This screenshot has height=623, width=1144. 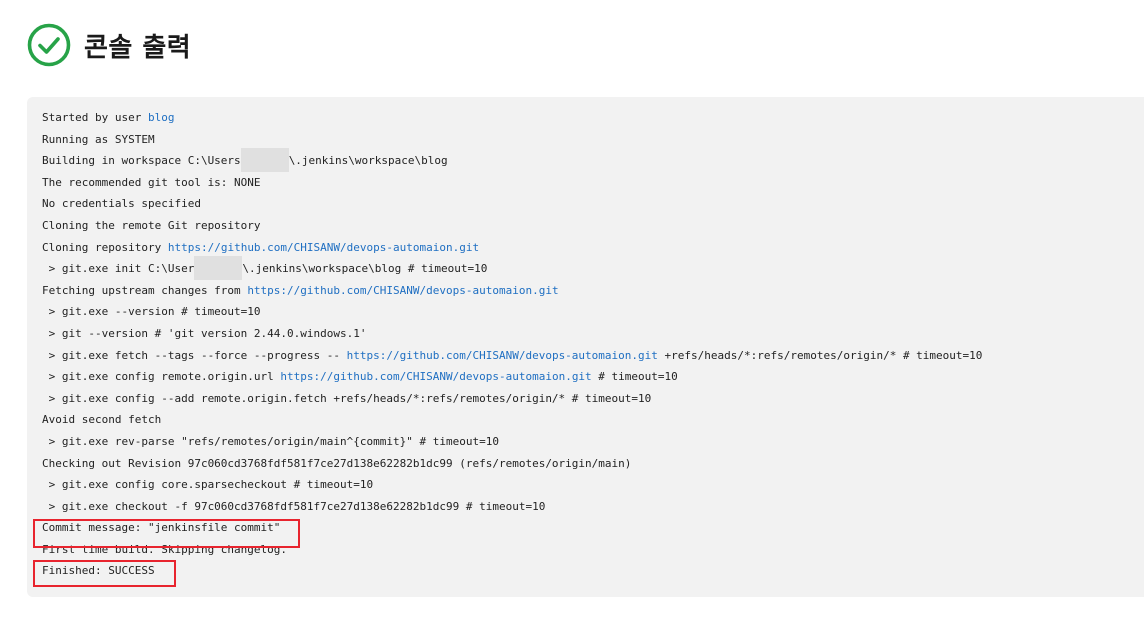 I want to click on console-link: blog, so click(x=161, y=117).